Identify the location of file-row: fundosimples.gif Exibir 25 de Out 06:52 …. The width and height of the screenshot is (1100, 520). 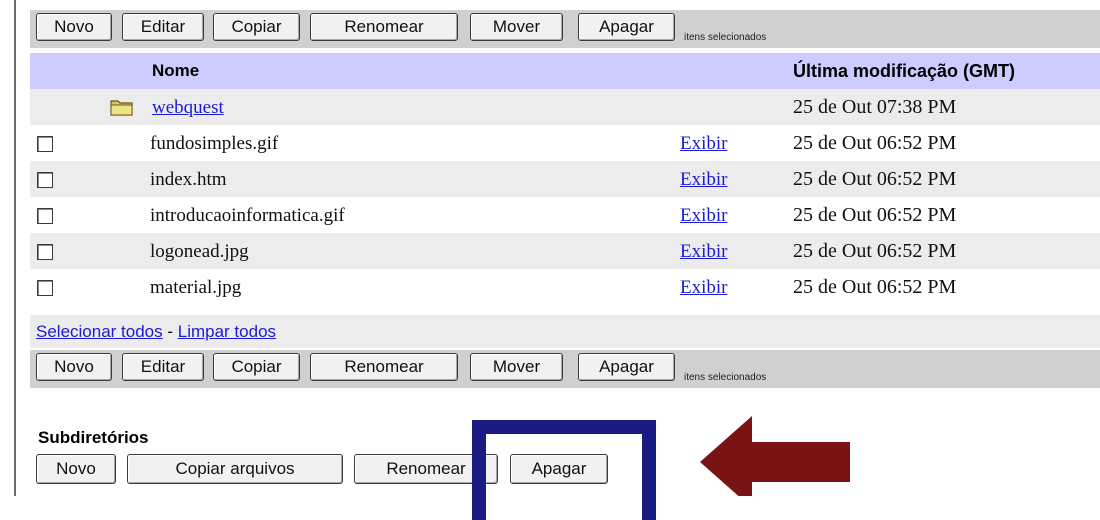
(565, 143).